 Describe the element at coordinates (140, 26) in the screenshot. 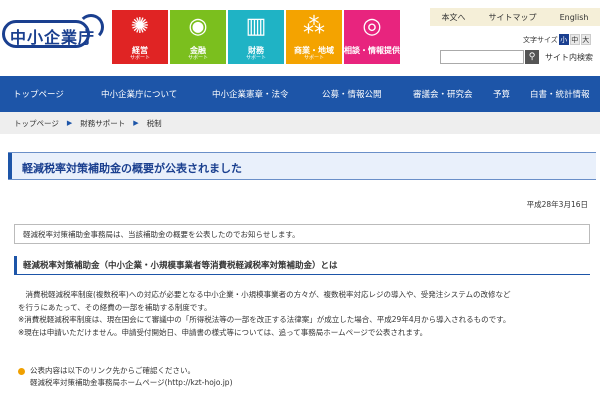

I see `spiral-icon: ✺` at that location.